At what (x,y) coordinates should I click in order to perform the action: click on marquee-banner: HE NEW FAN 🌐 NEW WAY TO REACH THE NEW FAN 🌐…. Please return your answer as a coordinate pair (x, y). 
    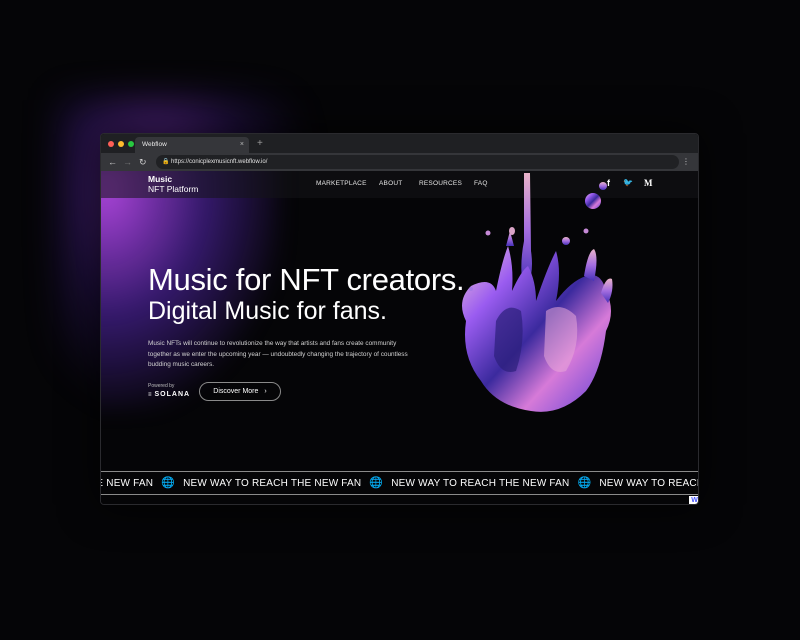
    Looking at the image, I should click on (399, 483).